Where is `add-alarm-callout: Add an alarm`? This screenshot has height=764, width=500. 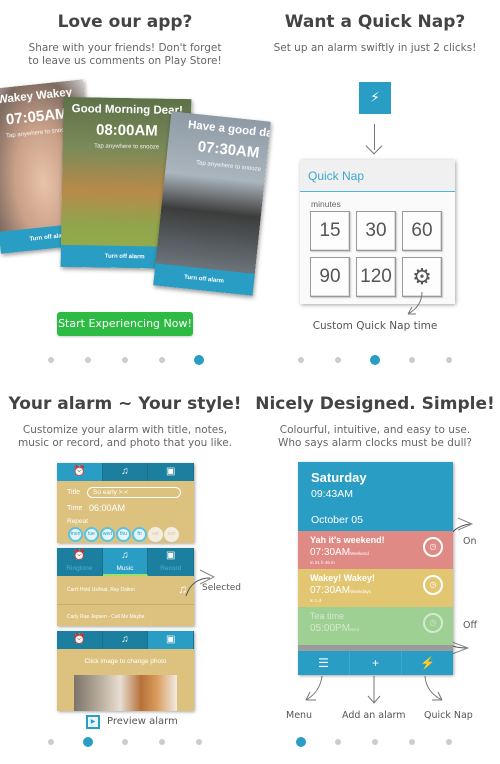
add-alarm-callout: Add an alarm is located at coordinates (374, 715).